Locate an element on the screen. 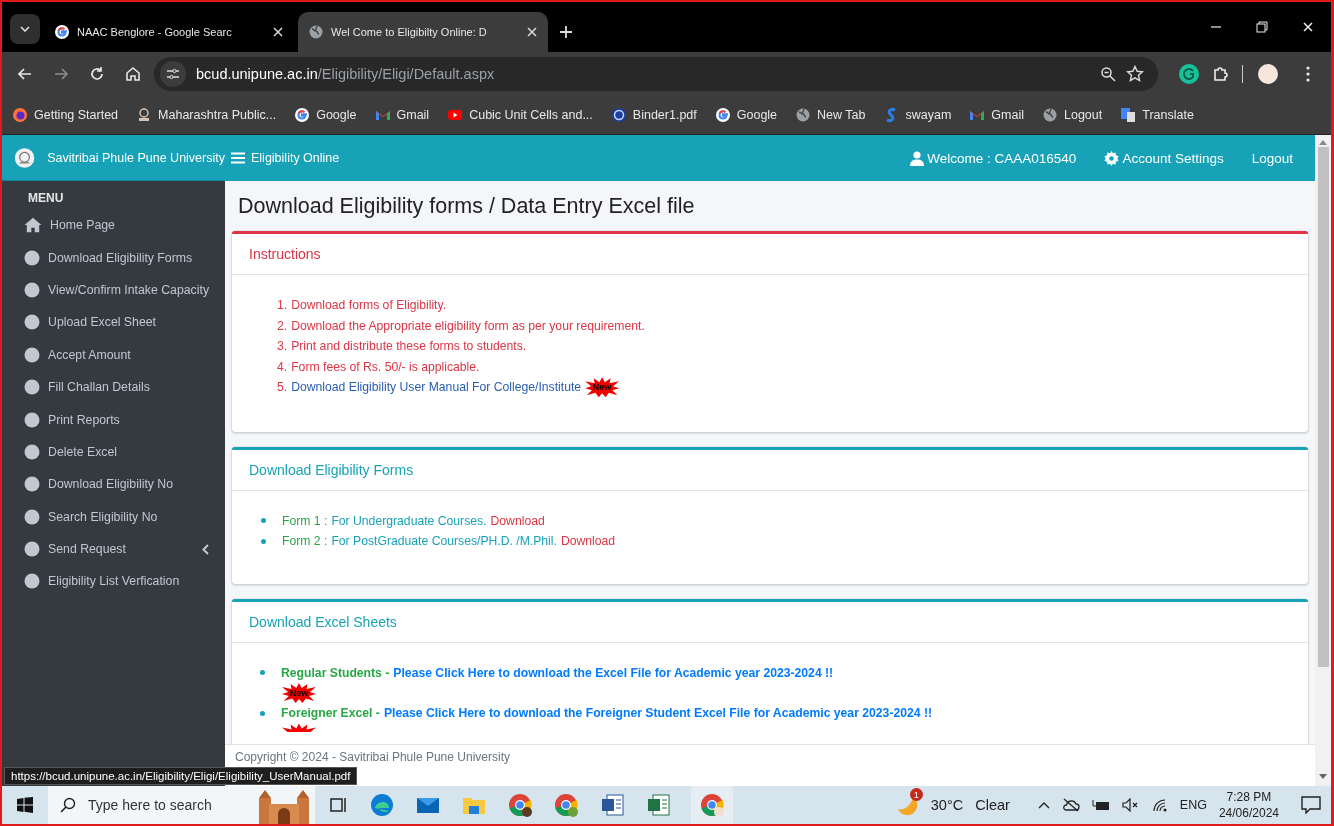 The height and width of the screenshot is (826, 1334). grammarly-icon is located at coordinates (1189, 74).